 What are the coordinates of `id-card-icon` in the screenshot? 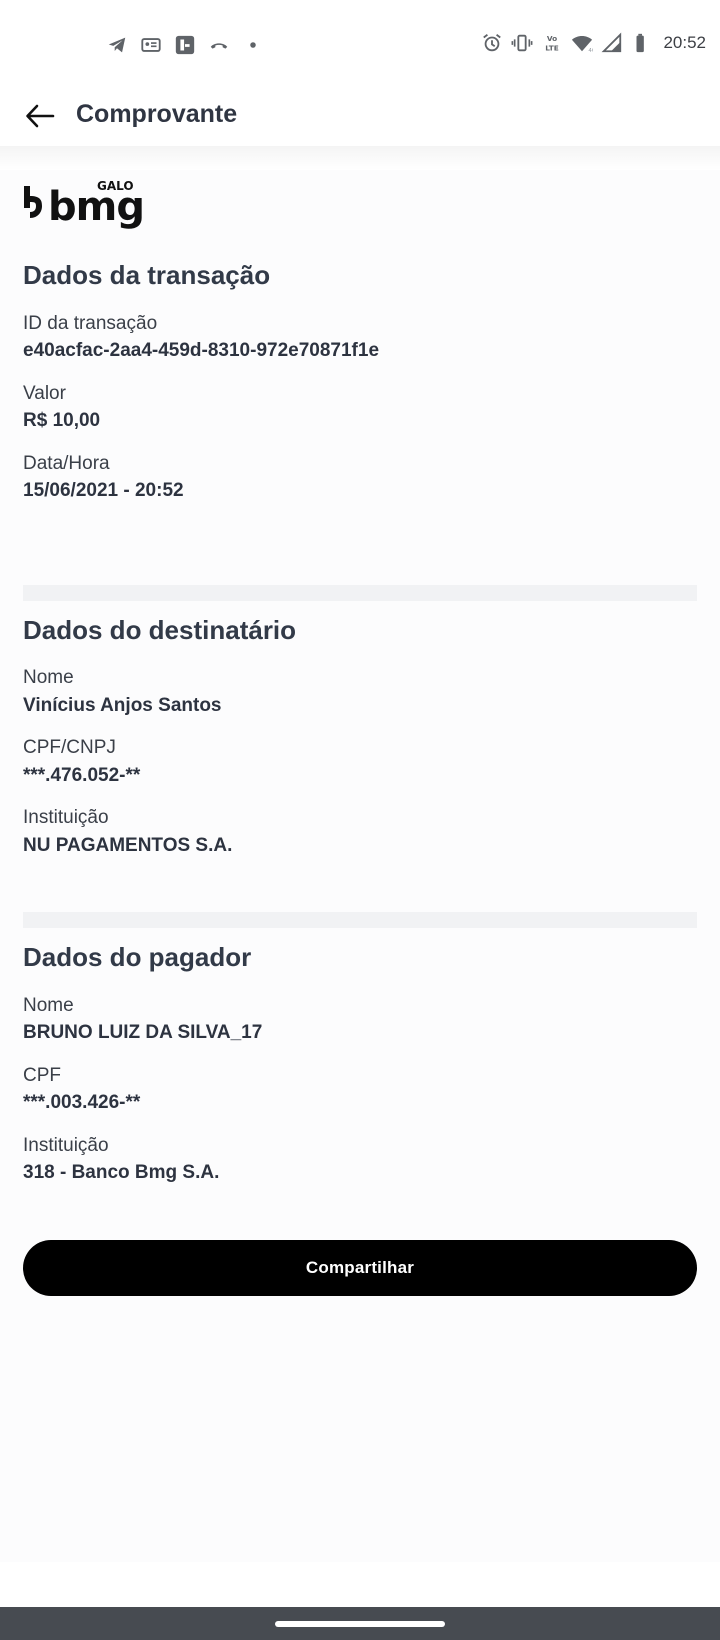 It's located at (151, 45).